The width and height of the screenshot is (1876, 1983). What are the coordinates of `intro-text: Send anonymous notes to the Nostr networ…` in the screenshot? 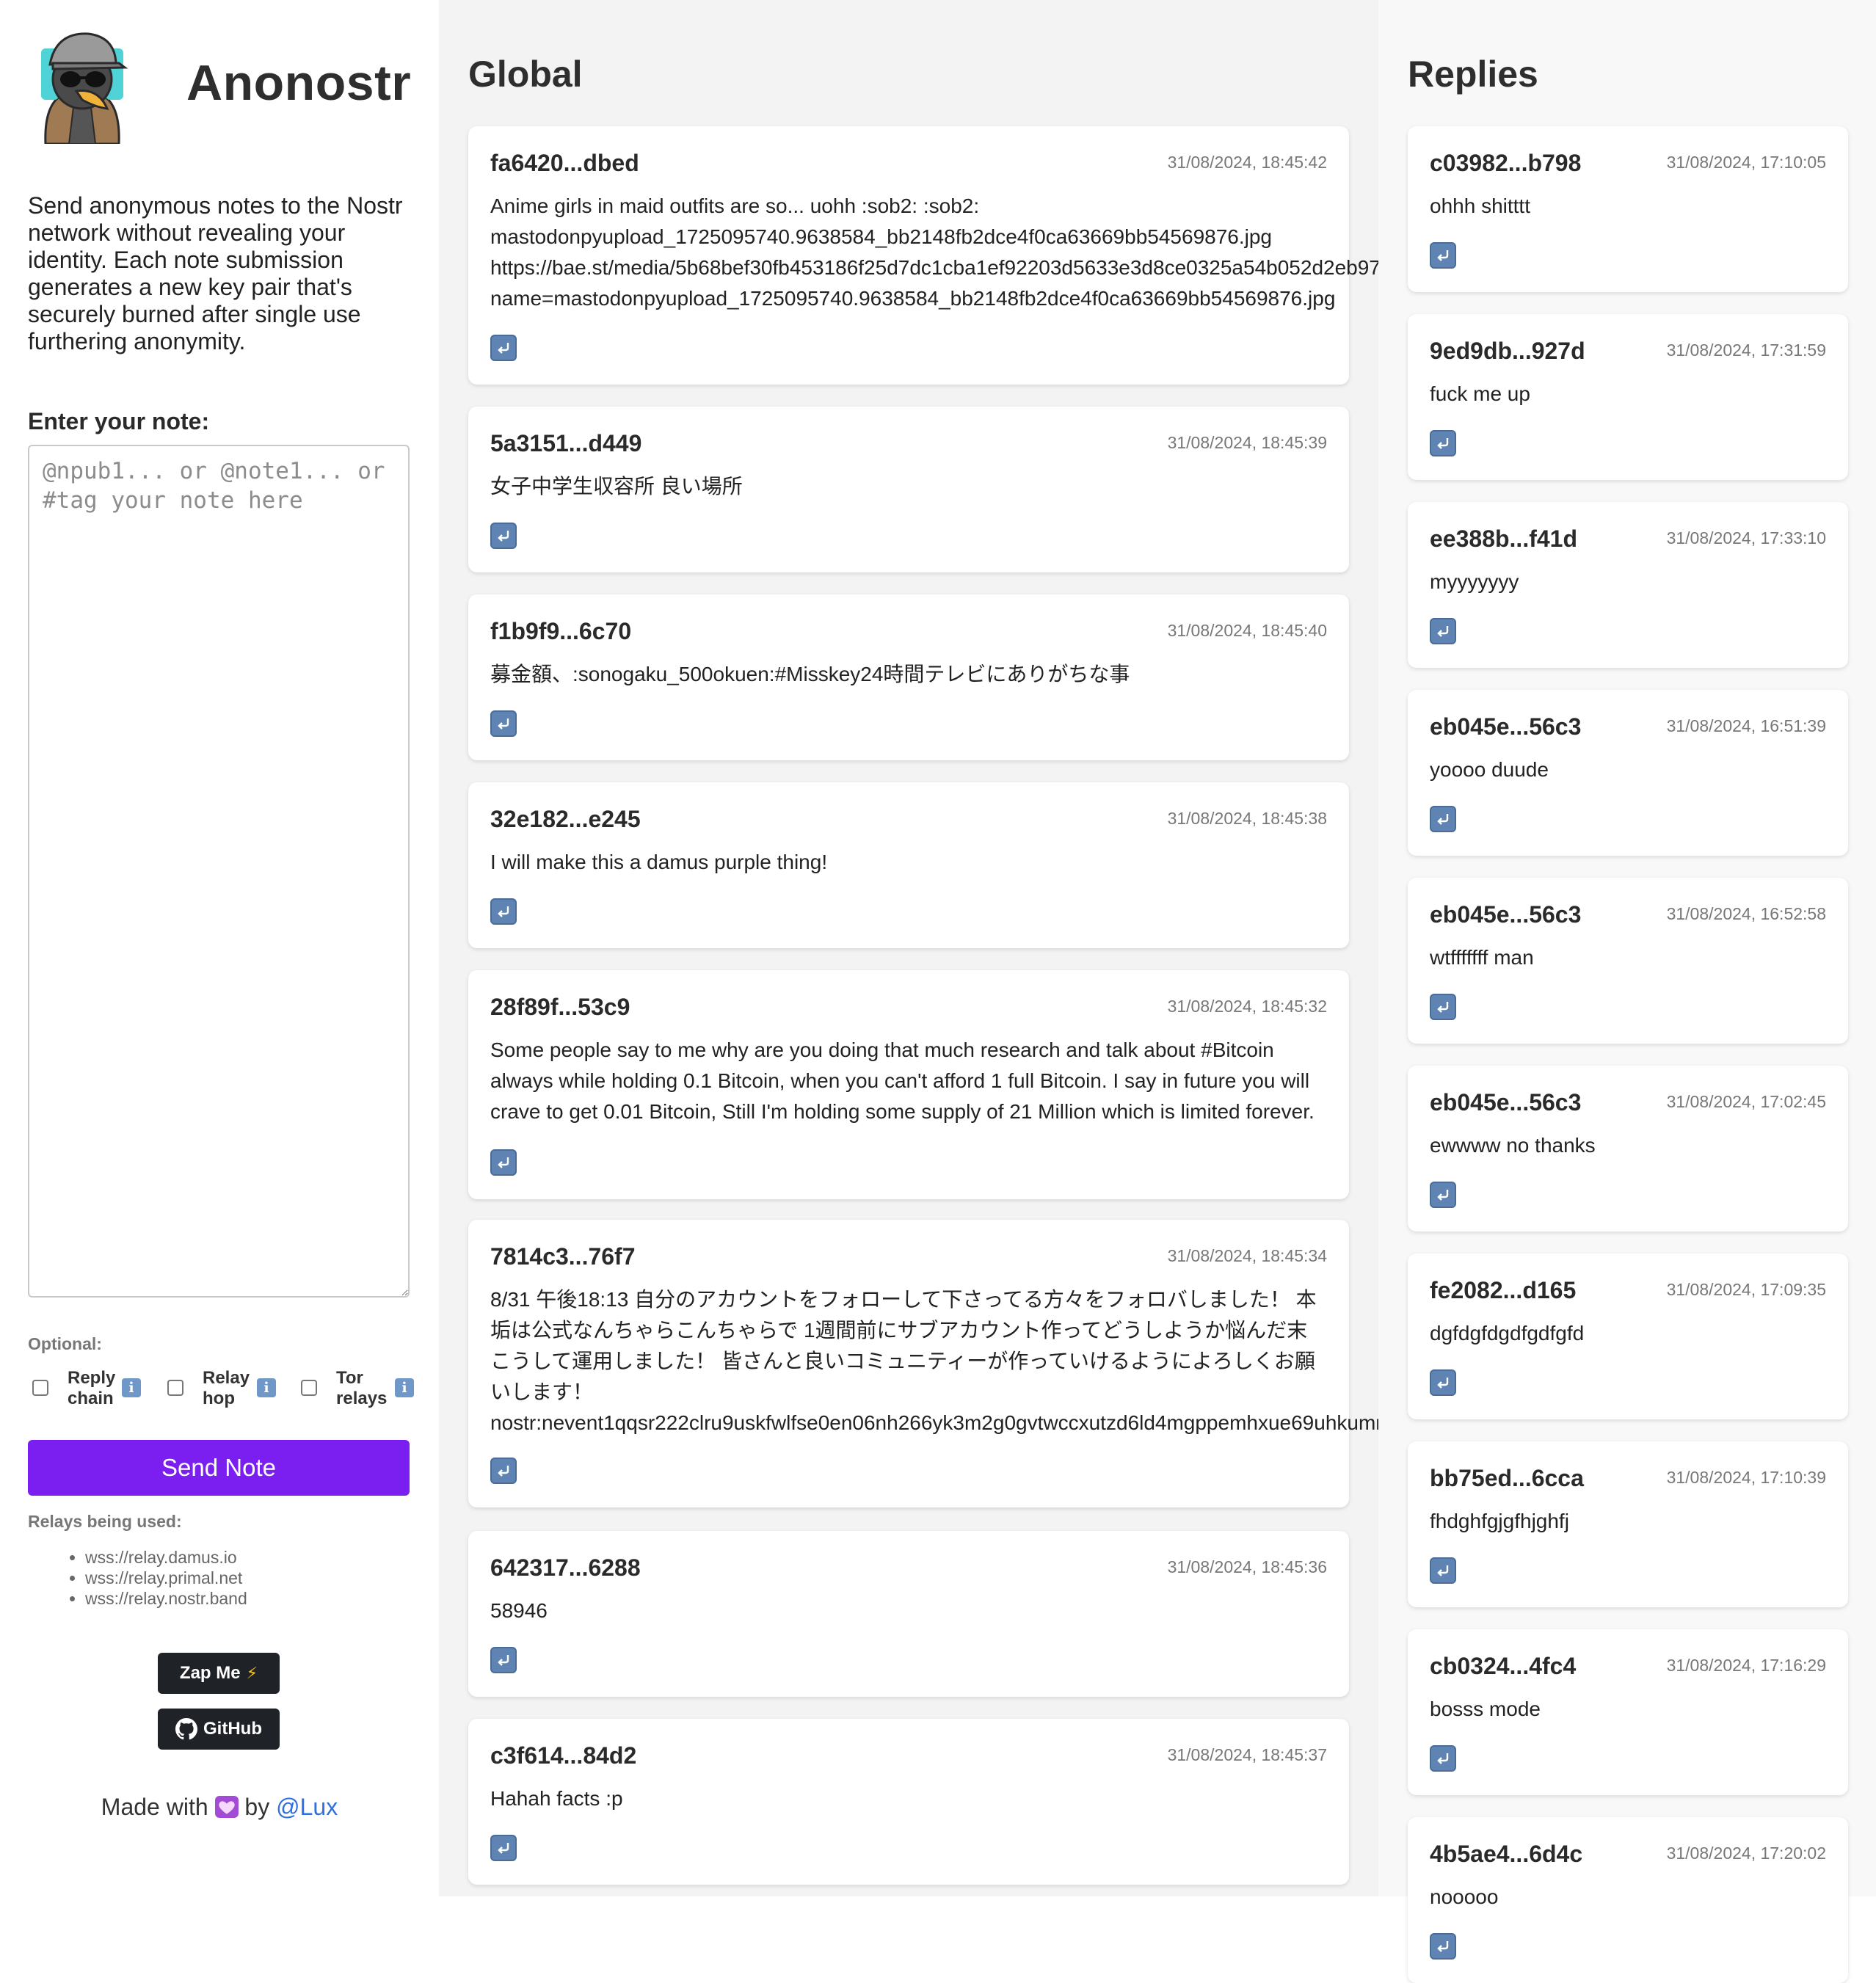 It's located at (216, 273).